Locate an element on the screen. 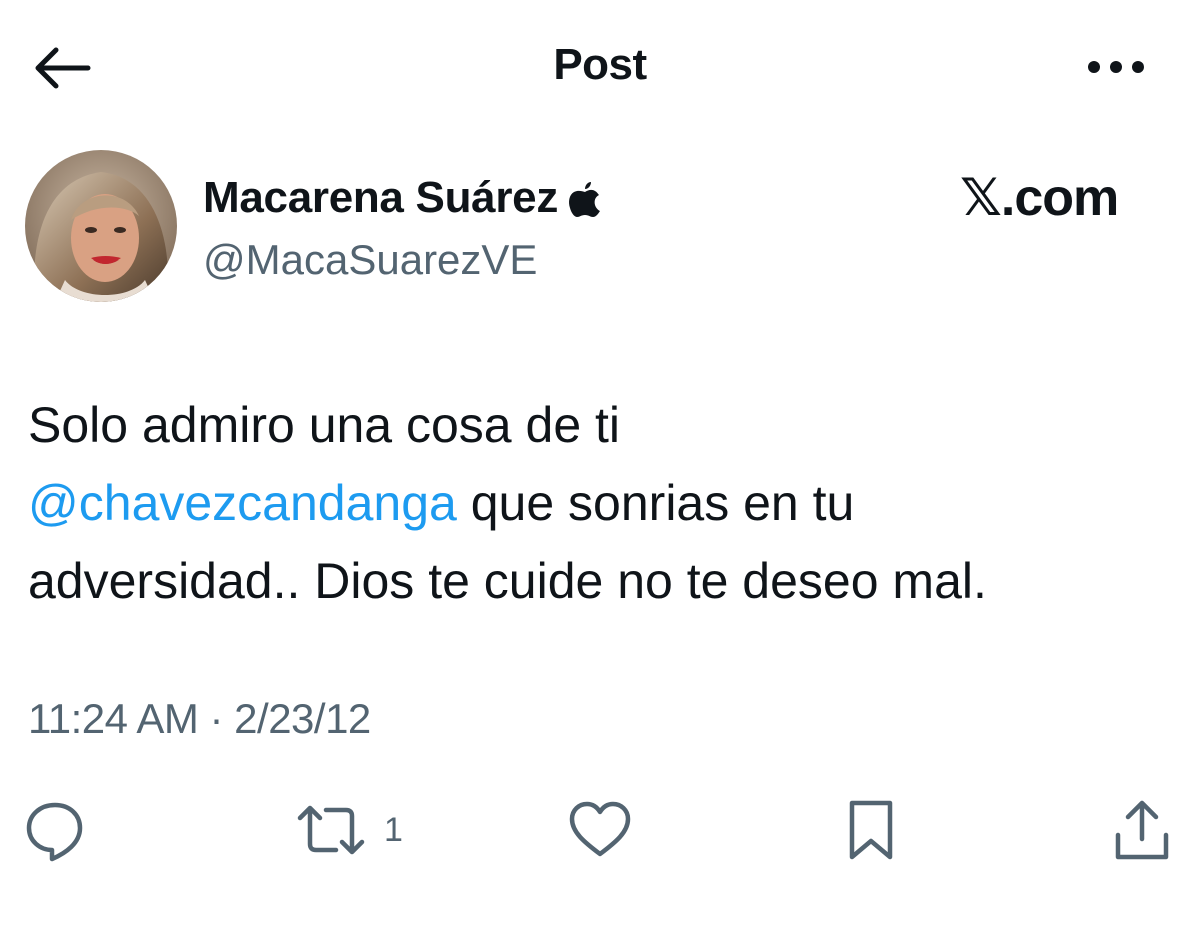 This screenshot has height=949, width=1200. mention-link: @chavezcandanga is located at coordinates (242, 503).